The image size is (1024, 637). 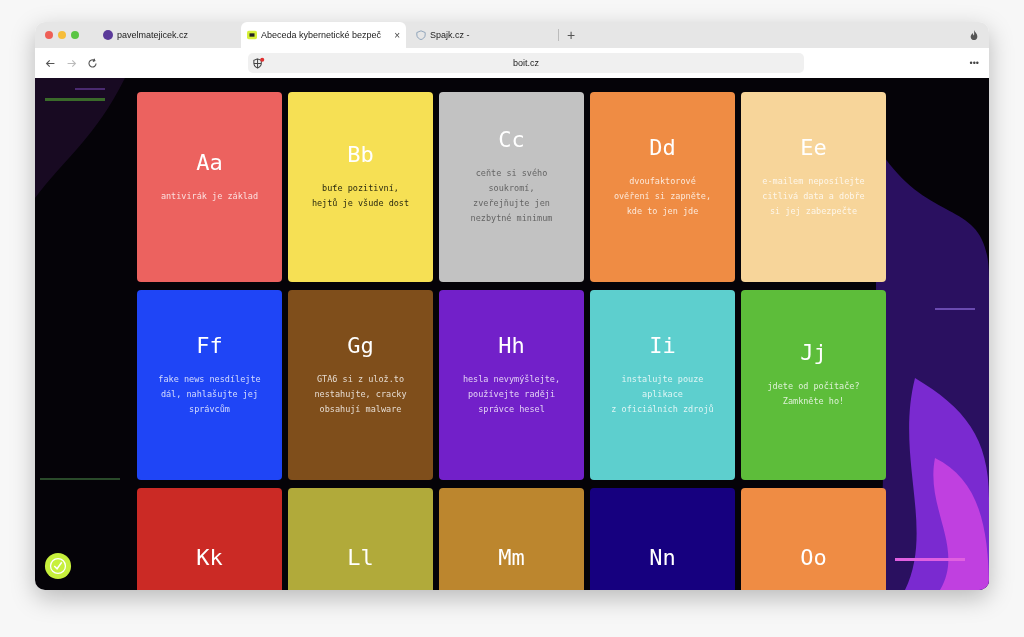 I want to click on letter-card: Gg GTA6 si z ulož.to nestahujte, cracky obsahují malware, so click(x=360, y=385).